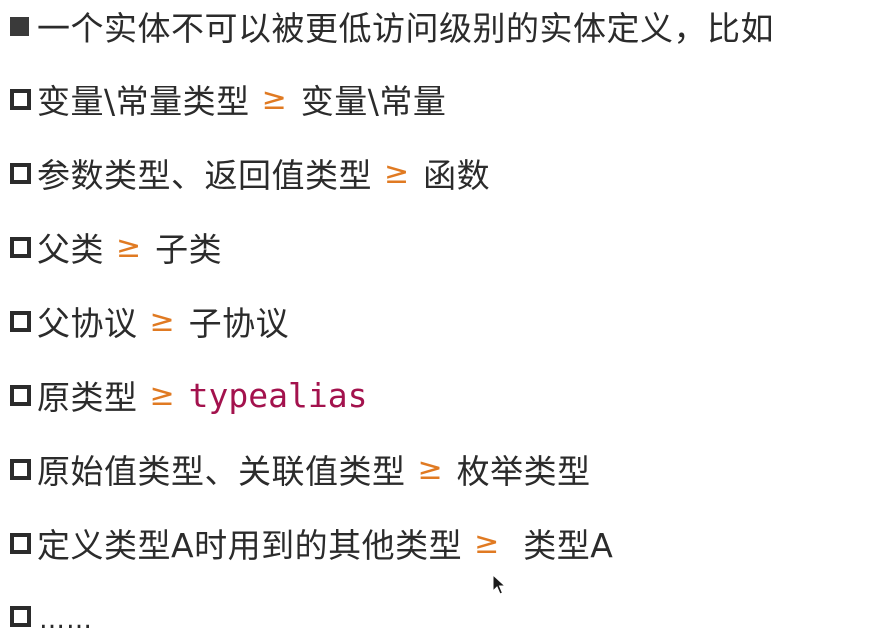 Image resolution: width=894 pixels, height=642 pixels. I want to click on rule-item: 变量\常量类型 ≥ 变量\常量, so click(228, 99).